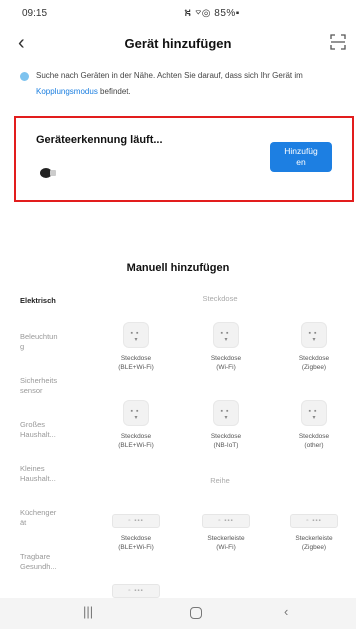  I want to click on device-discovery-panel: Geräteerkennung läuft... Hinzufüg en, so click(184, 159).